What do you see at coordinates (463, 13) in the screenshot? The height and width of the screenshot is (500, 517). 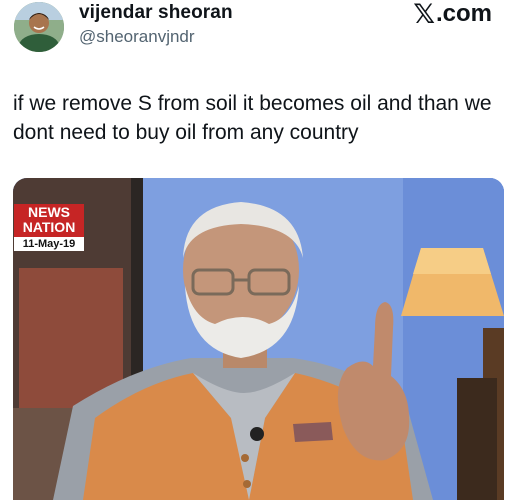 I see `brand-domain: .com` at bounding box center [463, 13].